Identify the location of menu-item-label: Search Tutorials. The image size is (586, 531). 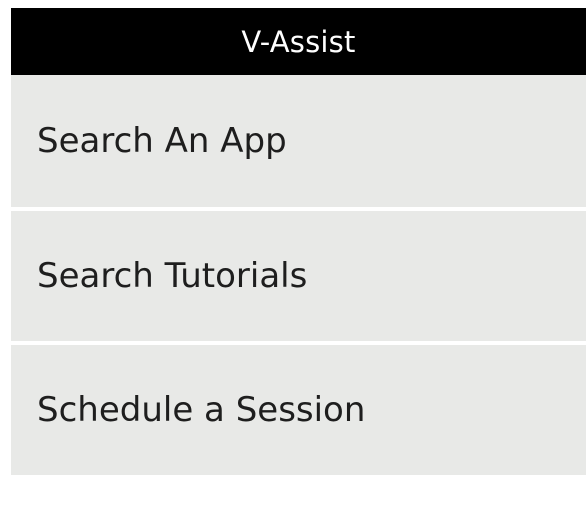
(172, 276).